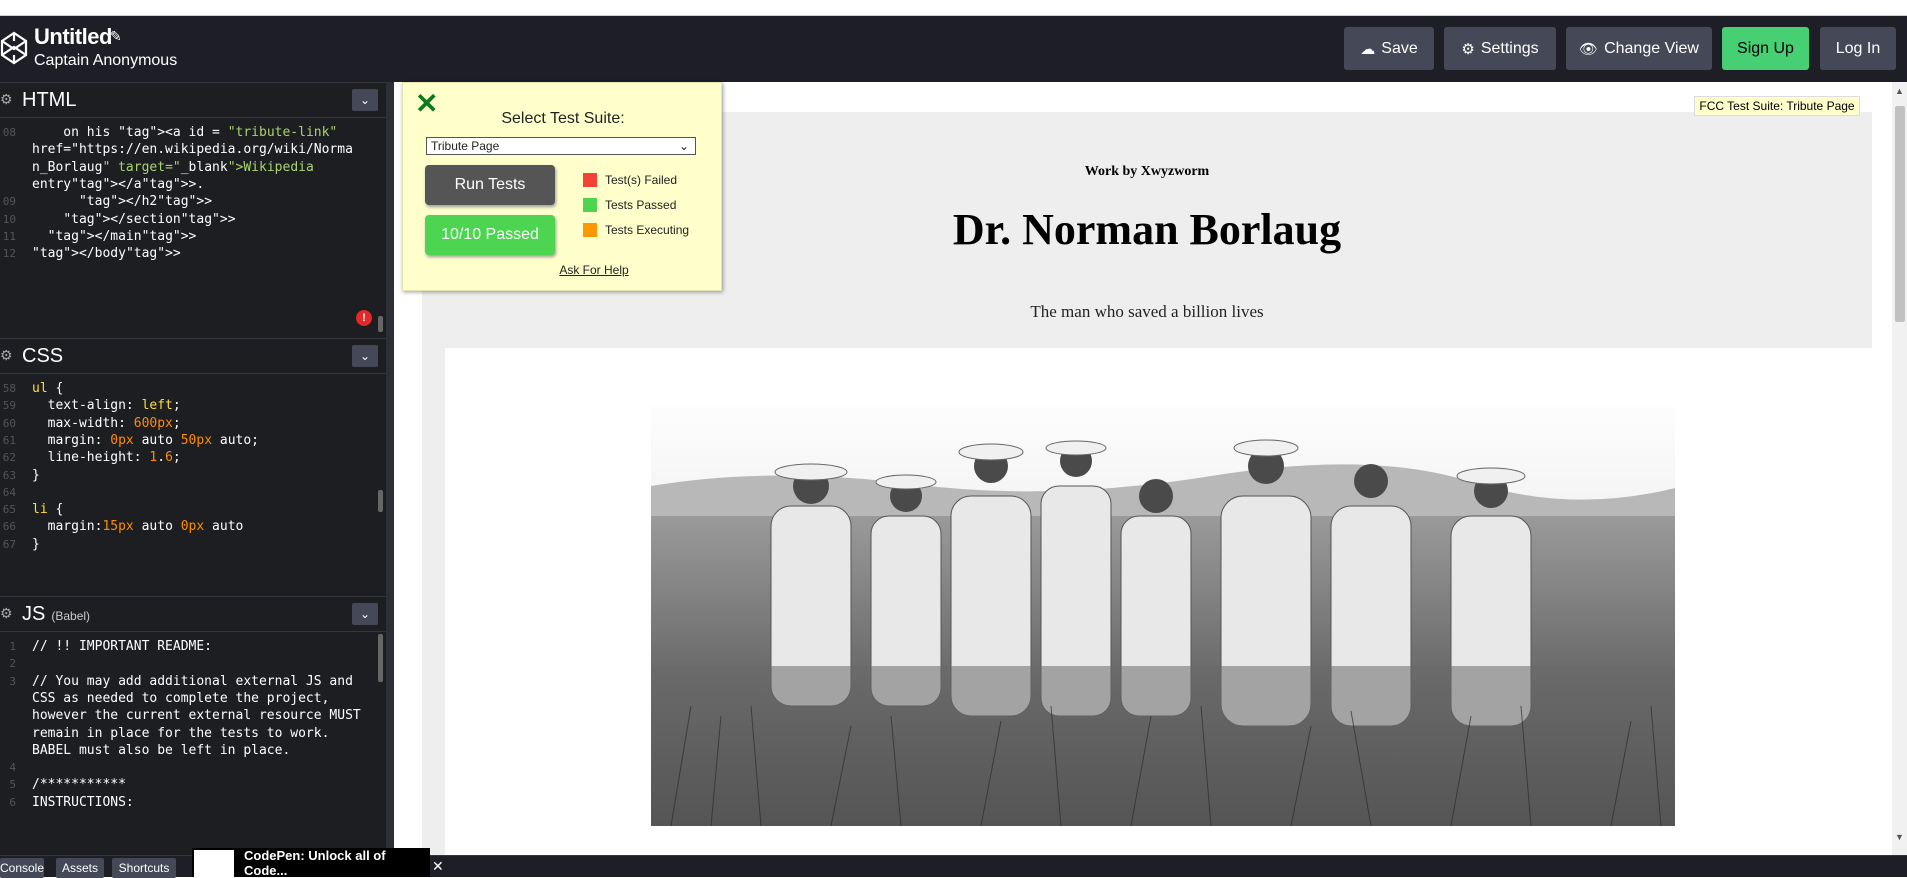 This screenshot has width=1907, height=878. What do you see at coordinates (9, 544) in the screenshot?
I see `line-number: 67` at bounding box center [9, 544].